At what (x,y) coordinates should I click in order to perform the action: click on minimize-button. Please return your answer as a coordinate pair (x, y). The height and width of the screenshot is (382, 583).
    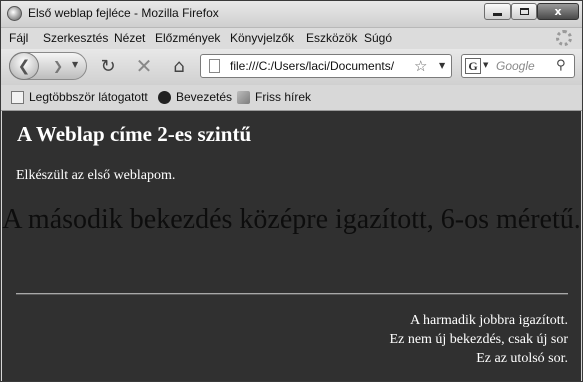
    Looking at the image, I should click on (497, 11).